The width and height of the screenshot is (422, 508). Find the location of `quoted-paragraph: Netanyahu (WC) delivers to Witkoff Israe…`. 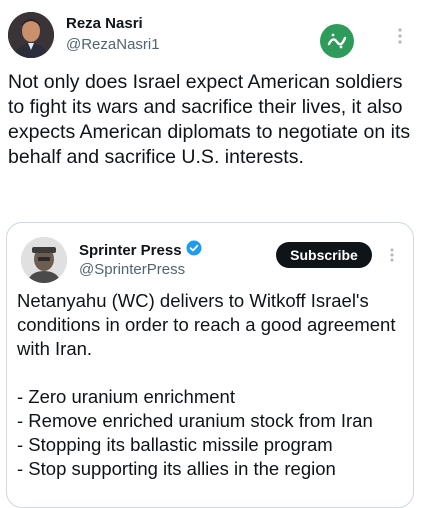

quoted-paragraph: Netanyahu (WC) delivers to Witkoff Israe… is located at coordinates (206, 324).